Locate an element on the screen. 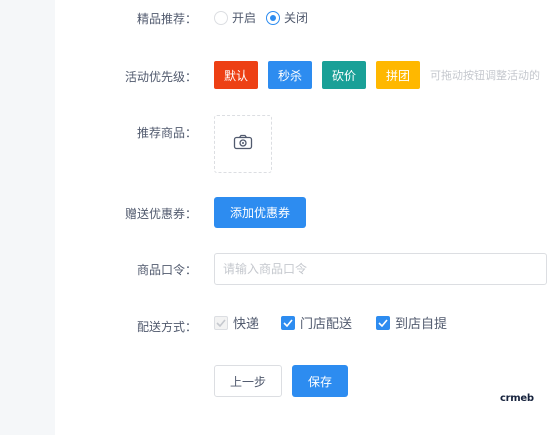 The width and height of the screenshot is (547, 435). save-button: 保存 is located at coordinates (320, 381).